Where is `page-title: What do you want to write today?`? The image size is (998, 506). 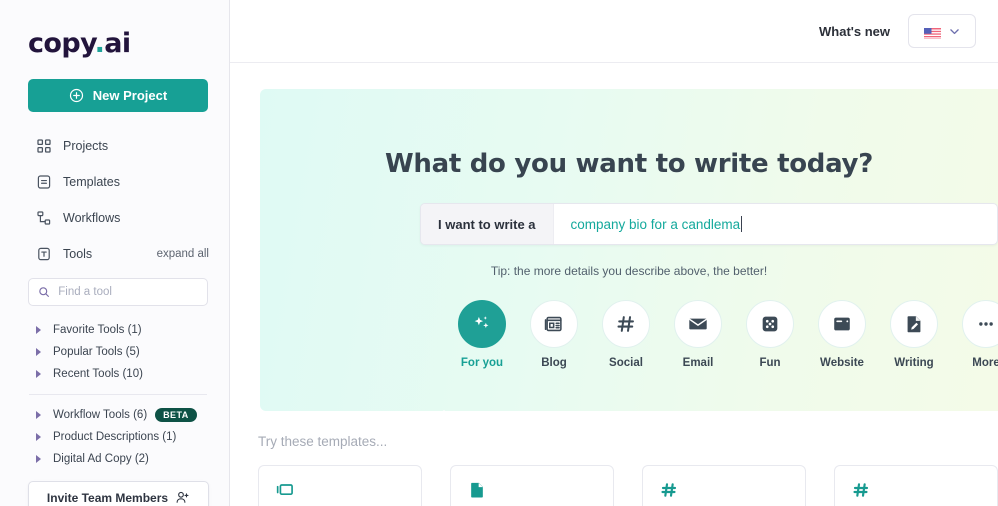 page-title: What do you want to write today? is located at coordinates (629, 164).